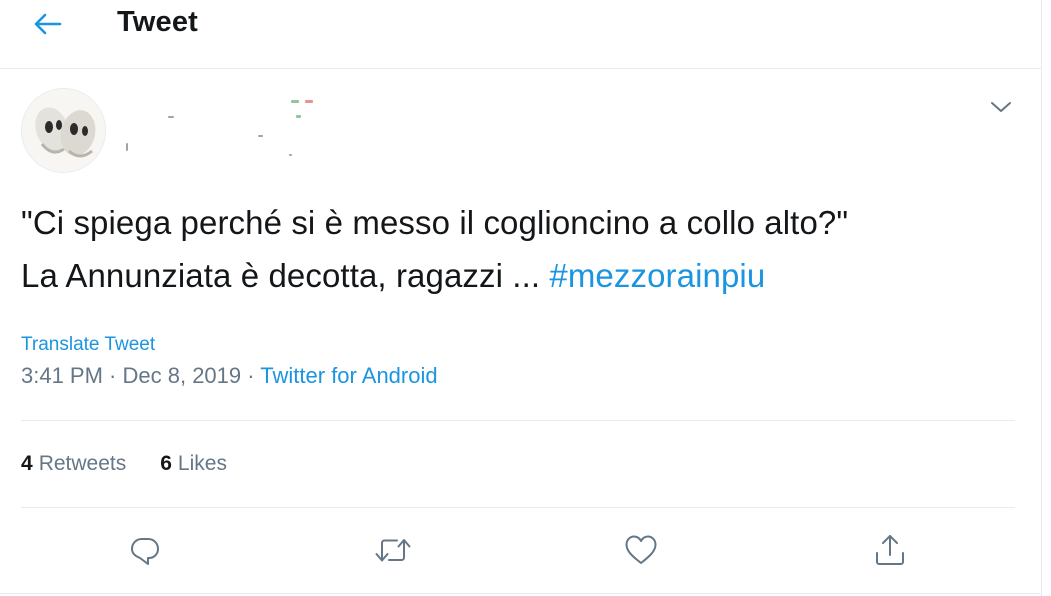 This screenshot has height=596, width=1051. I want to click on arrow-left-icon, so click(48, 24).